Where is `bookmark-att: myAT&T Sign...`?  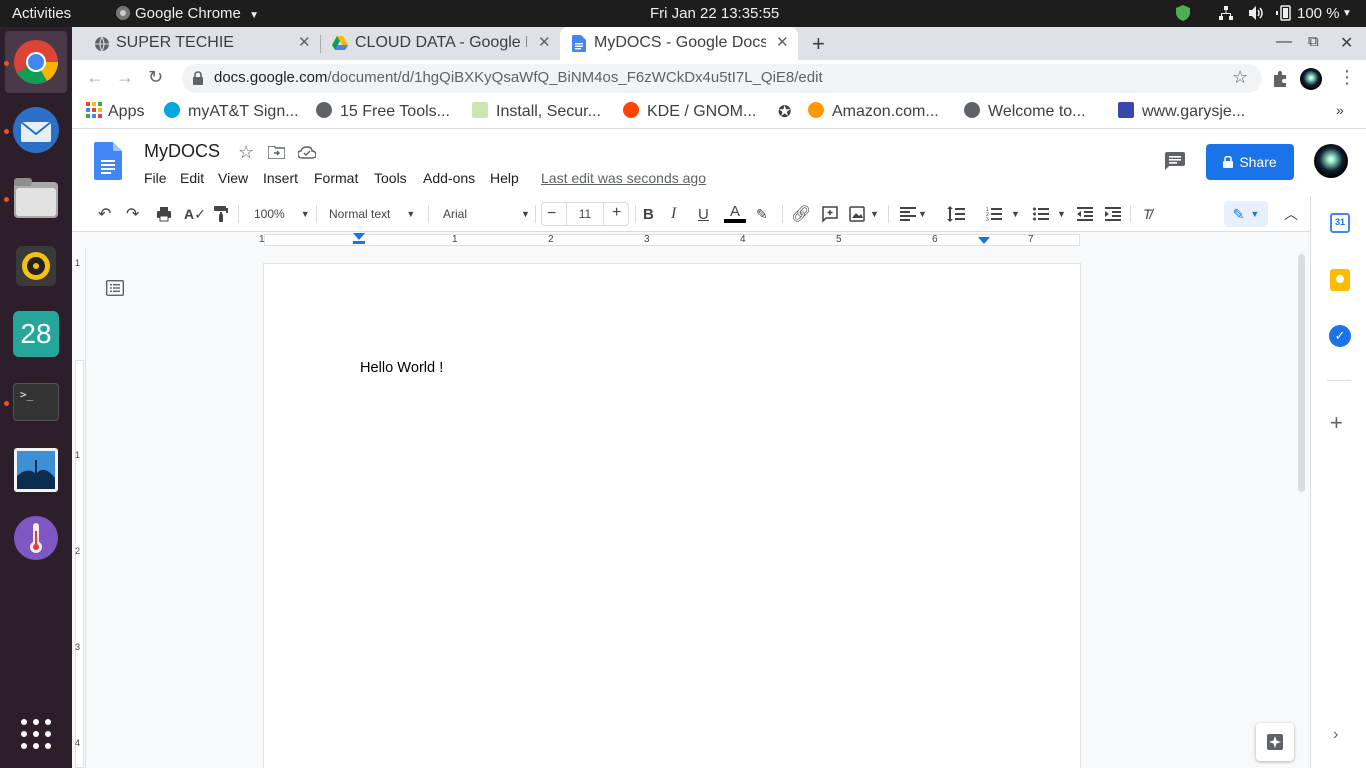
bookmark-att: myAT&T Sign... is located at coordinates (231, 111).